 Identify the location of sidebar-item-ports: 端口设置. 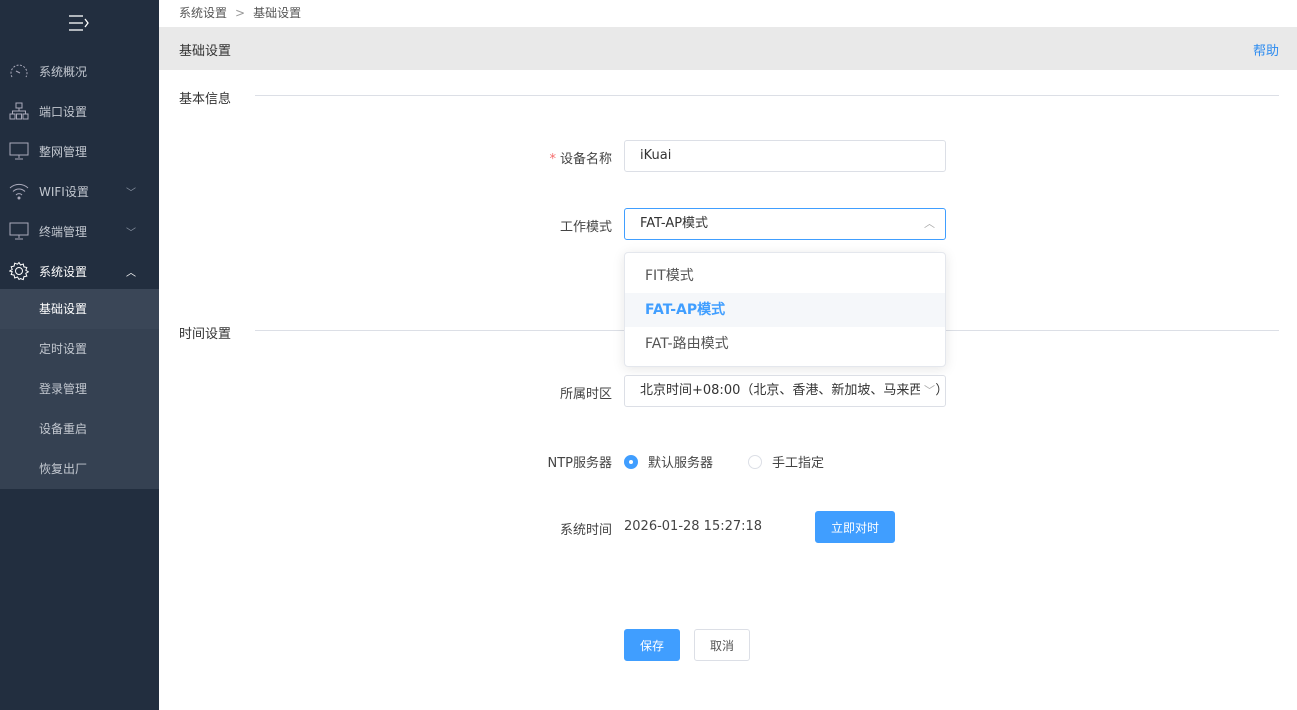
(79, 111).